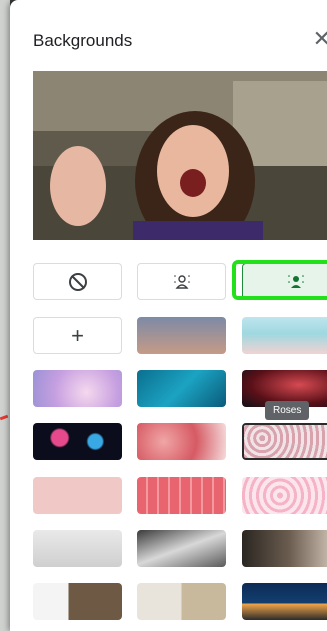 The image size is (327, 631). Describe the element at coordinates (181, 441) in the screenshot. I see `background-pink-blossoms` at that location.